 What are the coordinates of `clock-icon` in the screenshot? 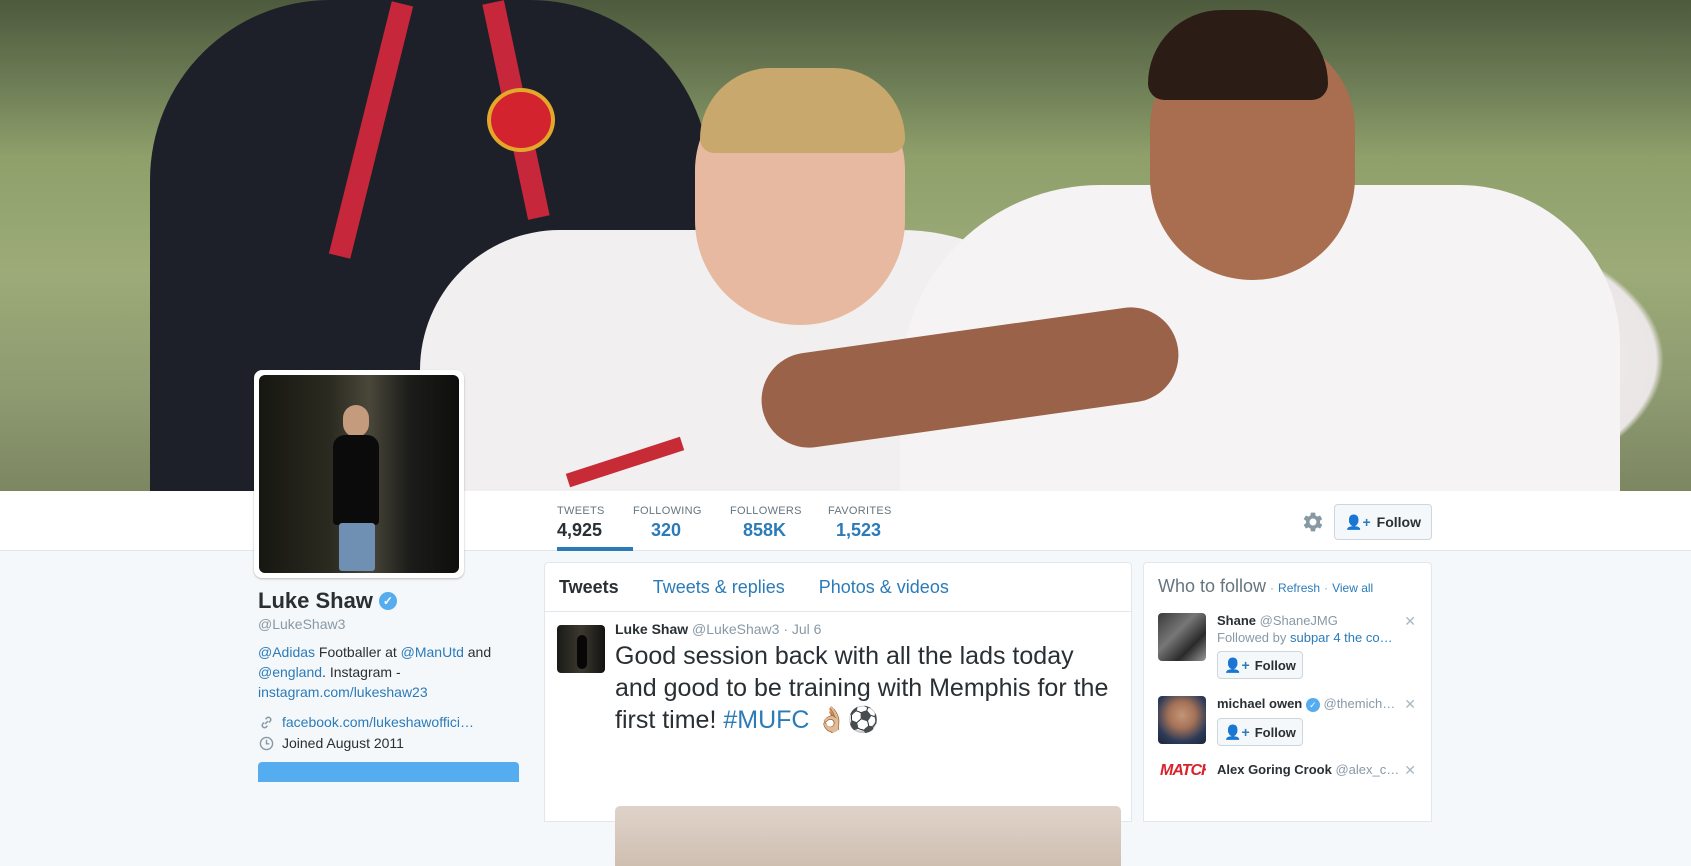 It's located at (266, 743).